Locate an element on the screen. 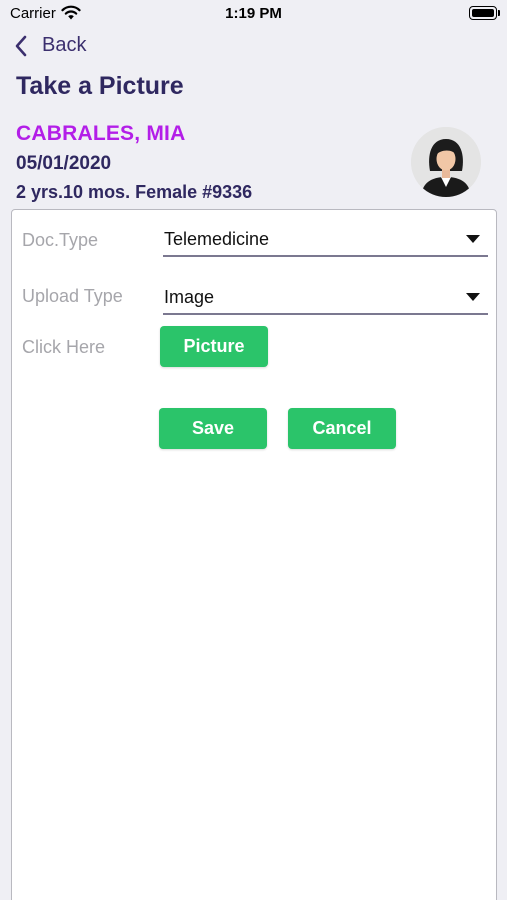  back-label: Back is located at coordinates (64, 45).